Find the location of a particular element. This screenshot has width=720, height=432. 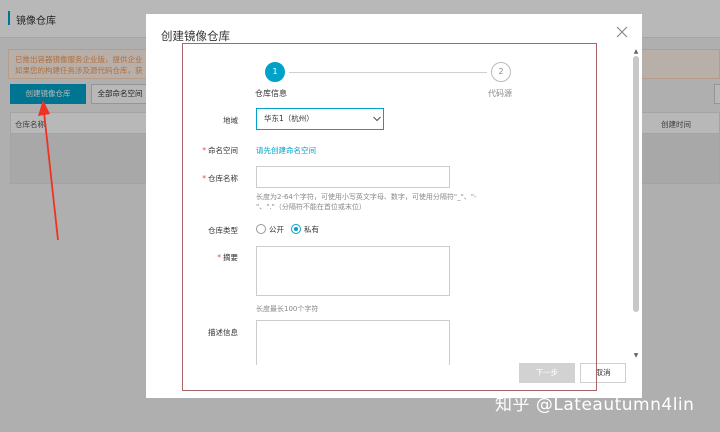

scrollbar-thumb is located at coordinates (636, 184).